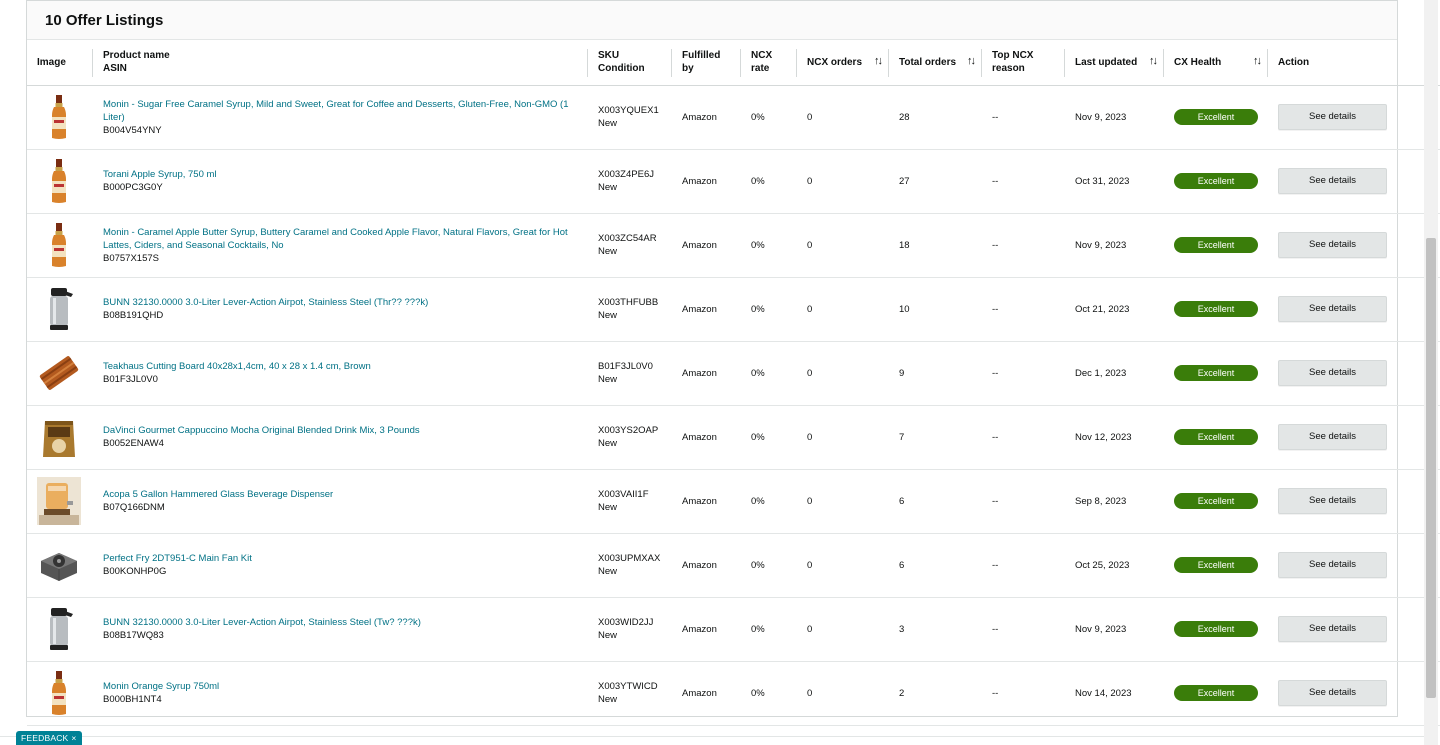 The height and width of the screenshot is (745, 1440). I want to click on sku-text: X003WID2JJ, so click(626, 622).